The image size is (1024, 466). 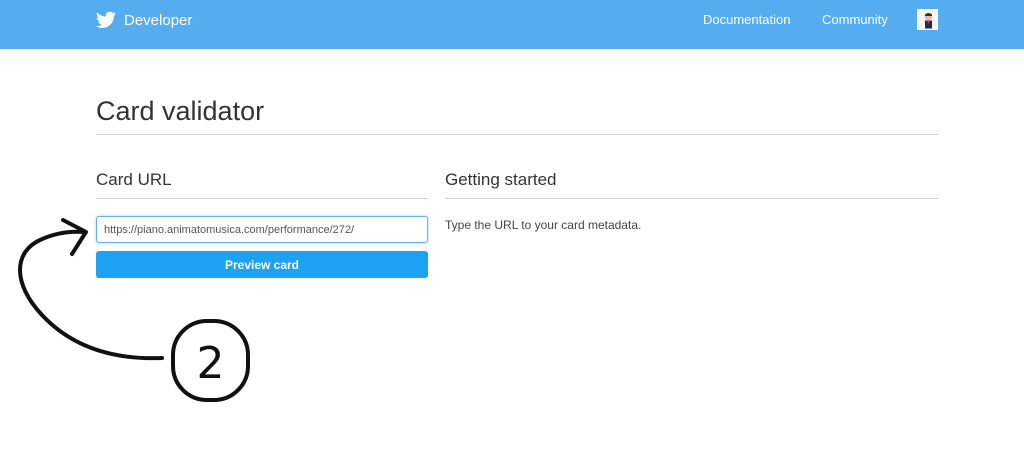 What do you see at coordinates (517, 134) in the screenshot?
I see `title-divider` at bounding box center [517, 134].